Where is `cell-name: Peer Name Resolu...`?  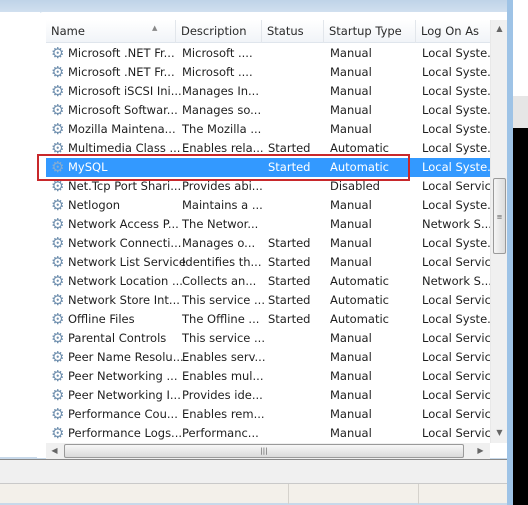 cell-name: Peer Name Resolu... is located at coordinates (126, 357).